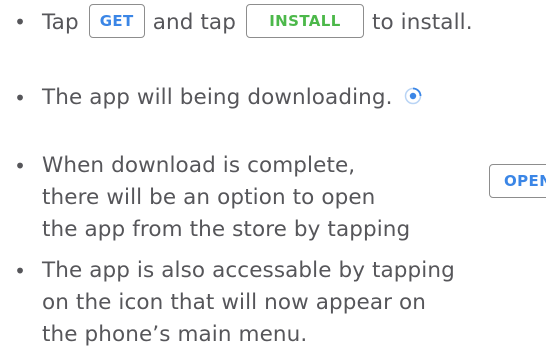  Describe the element at coordinates (226, 229) in the screenshot. I see `list-item-step-3-line-3: the app from the store by tapping` at that location.